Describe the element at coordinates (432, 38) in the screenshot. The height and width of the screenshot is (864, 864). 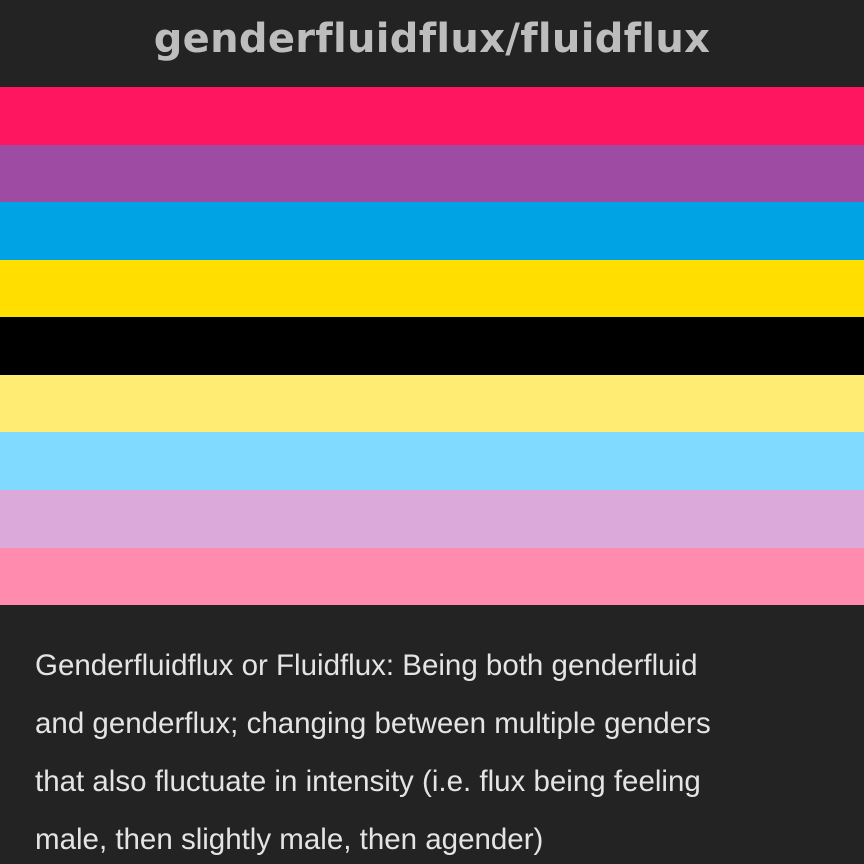
I see `page-title: genderfluidflux/fluidflux` at that location.